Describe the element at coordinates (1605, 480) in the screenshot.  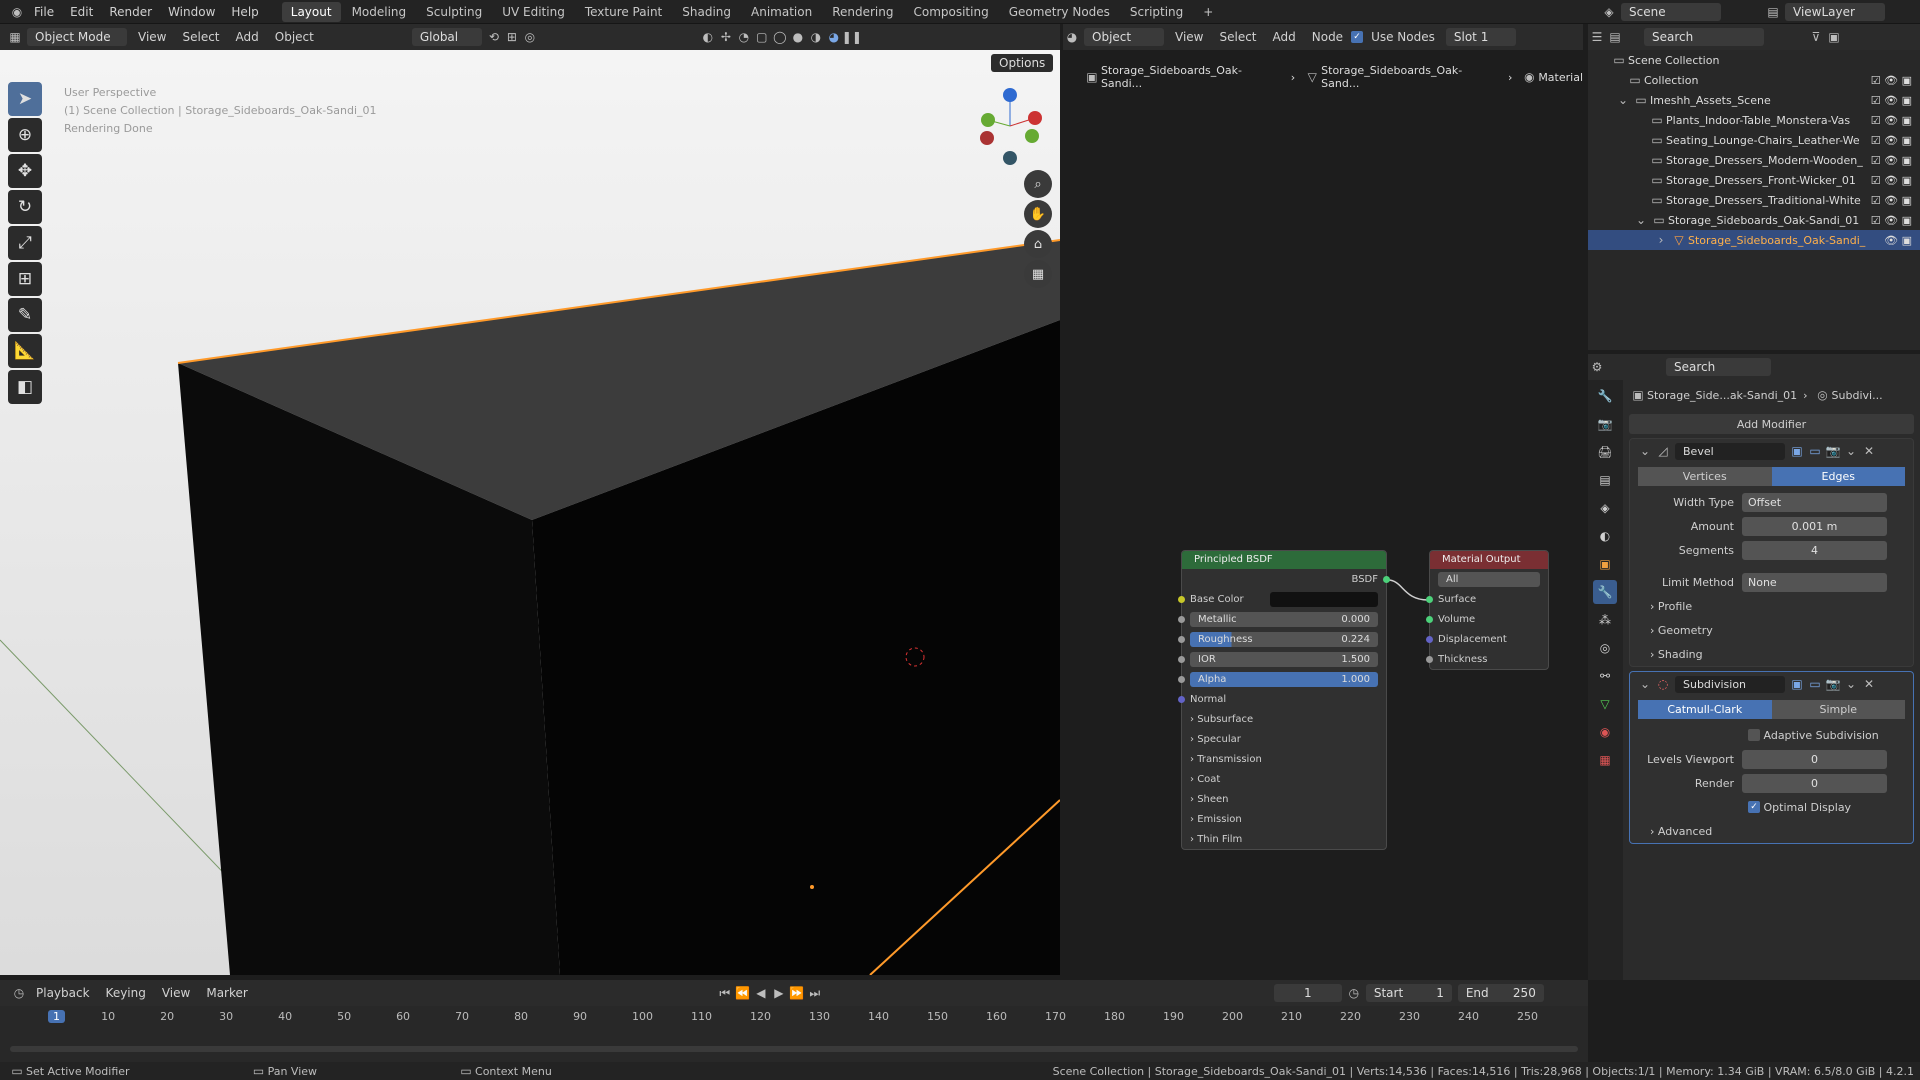
I see `view-layer-tab-icon: ▤` at that location.